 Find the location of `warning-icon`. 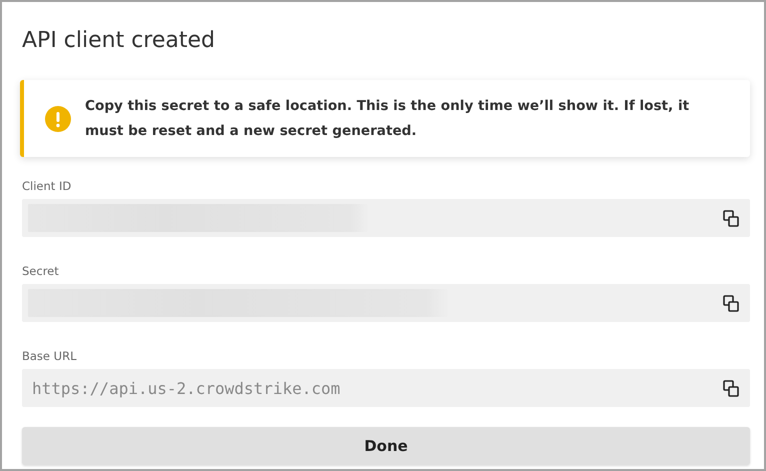

warning-icon is located at coordinates (58, 119).